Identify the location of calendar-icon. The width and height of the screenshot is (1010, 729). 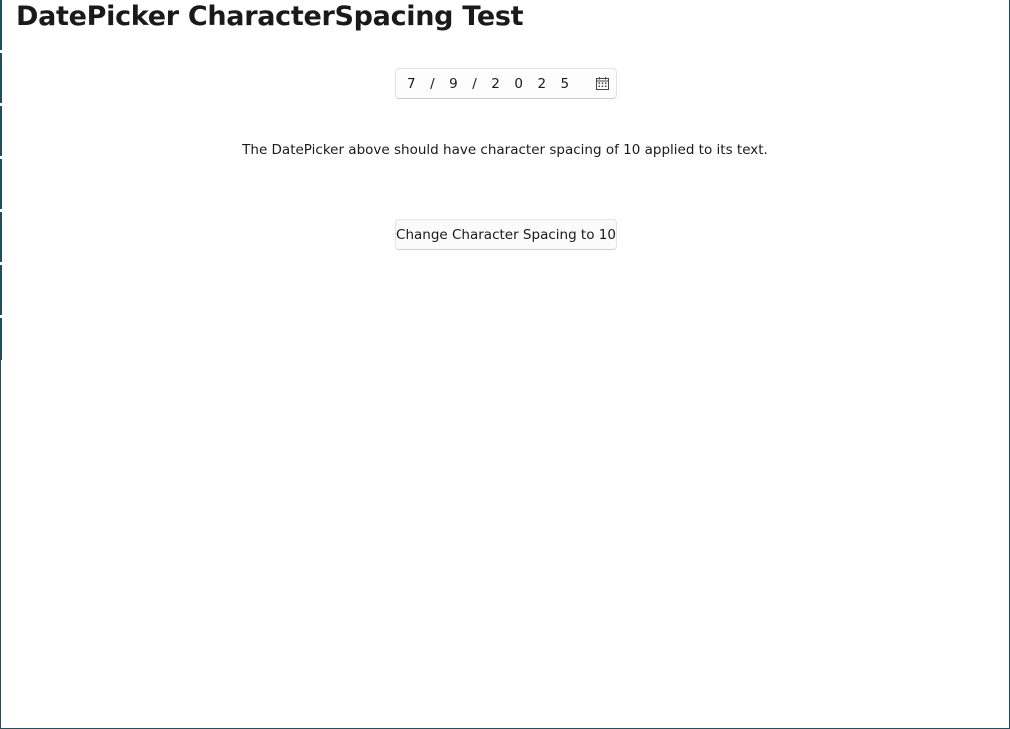
(602, 83).